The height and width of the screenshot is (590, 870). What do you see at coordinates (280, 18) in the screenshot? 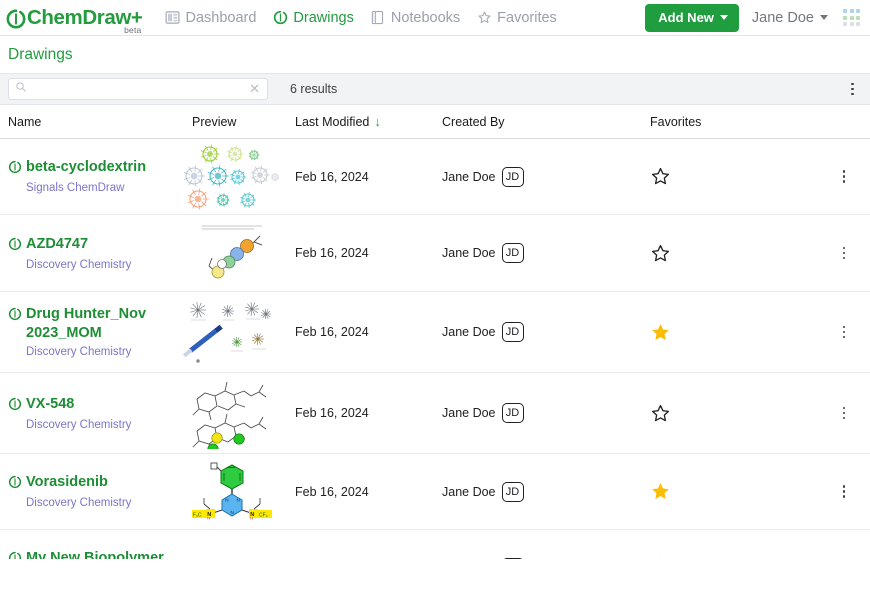
I see `chemdraw-circle-icon` at bounding box center [280, 18].